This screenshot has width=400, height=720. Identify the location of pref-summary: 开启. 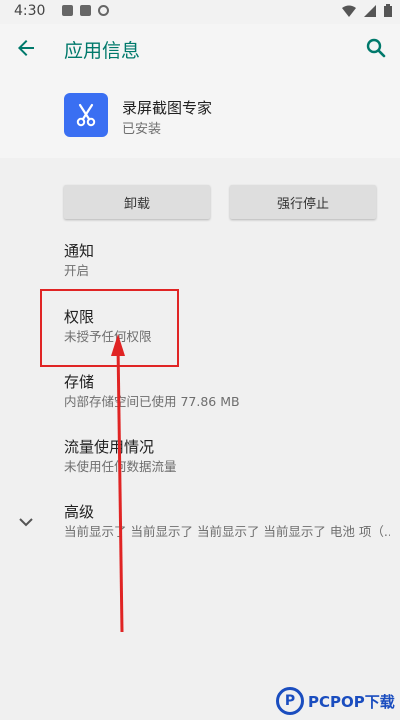
(77, 270).